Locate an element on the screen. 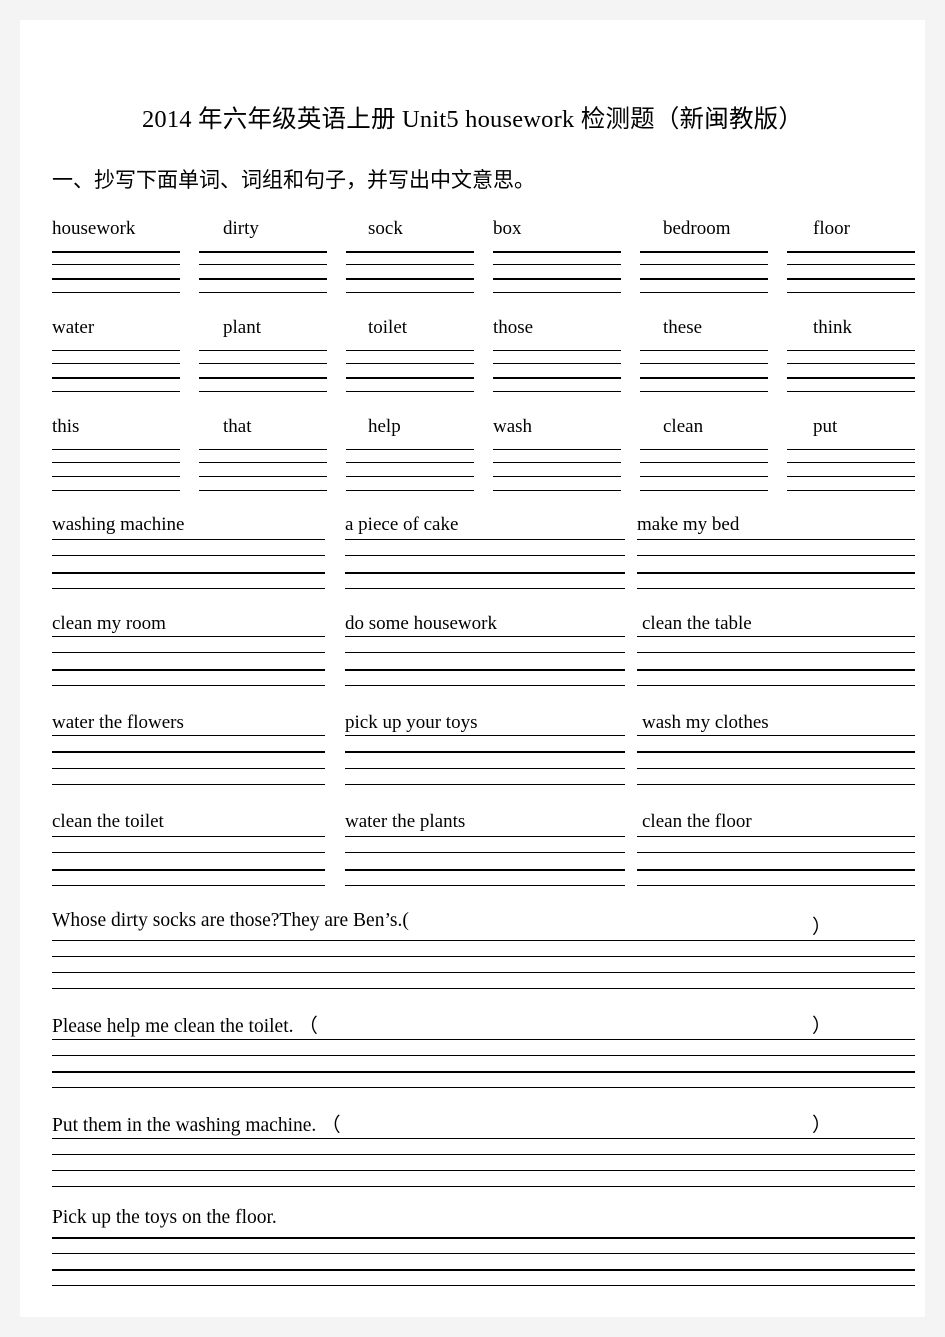 The image size is (945, 1337). phrase-label: pick up your toys is located at coordinates (411, 722).